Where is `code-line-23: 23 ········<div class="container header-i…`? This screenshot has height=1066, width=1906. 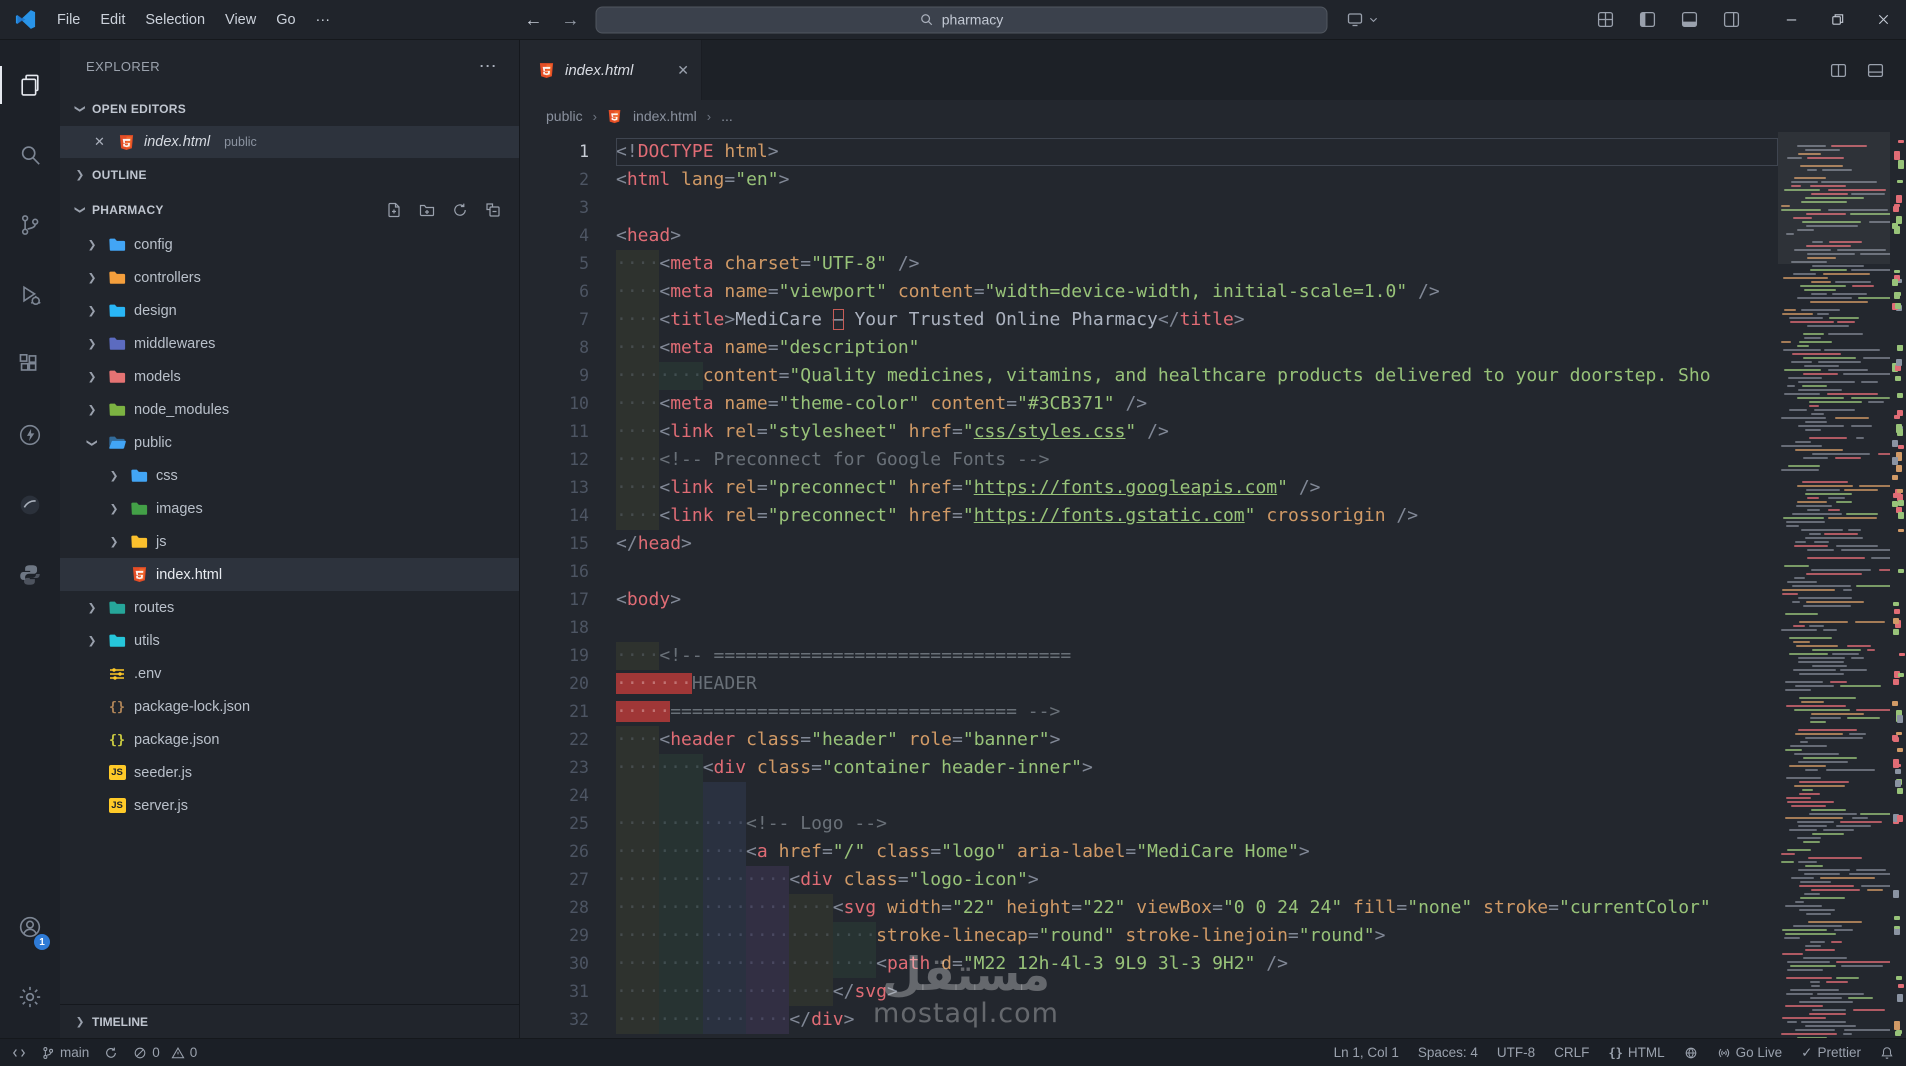
code-line-23: 23 ········<div class="container header-i… is located at coordinates (1149, 768).